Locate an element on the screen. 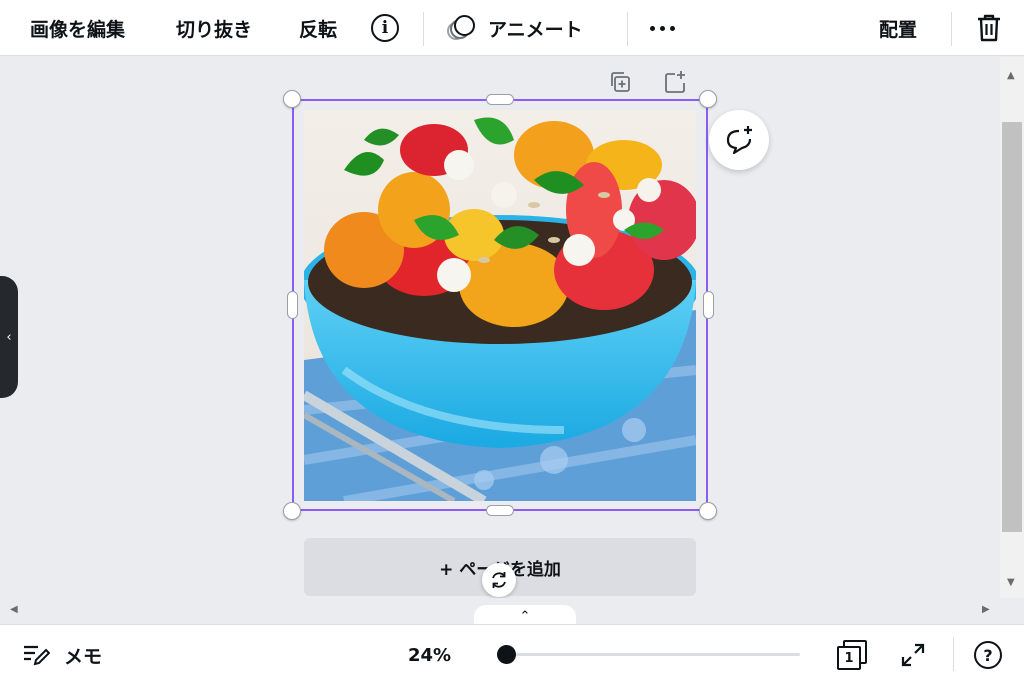  zoom-slider-knob is located at coordinates (506, 654).